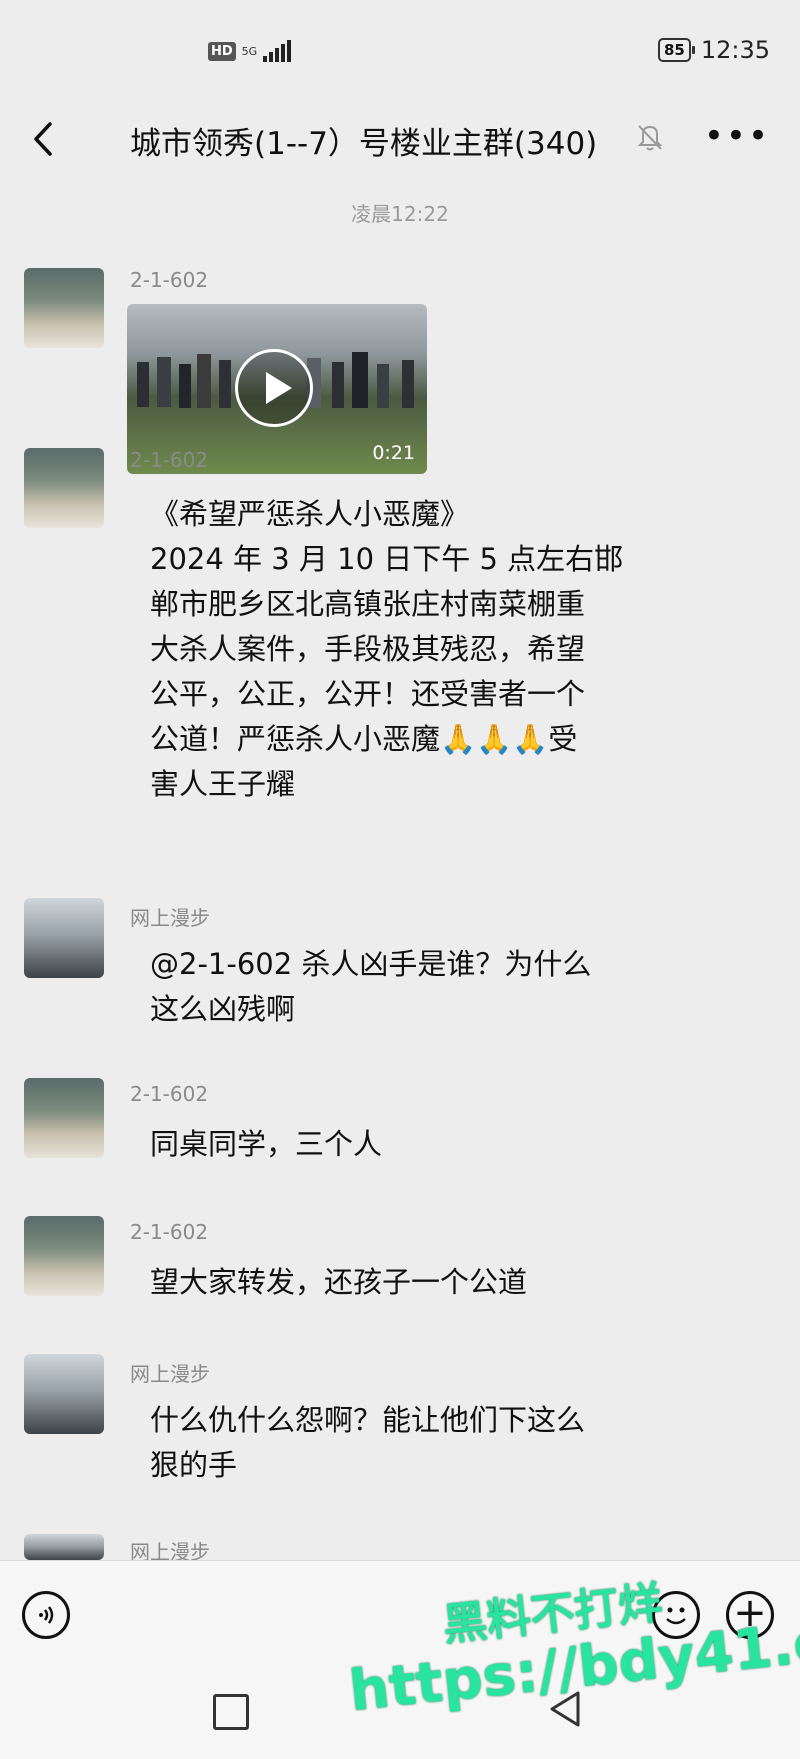 Image resolution: width=800 pixels, height=1759 pixels. What do you see at coordinates (393, 453) in the screenshot?
I see `video-duration: 0:21` at bounding box center [393, 453].